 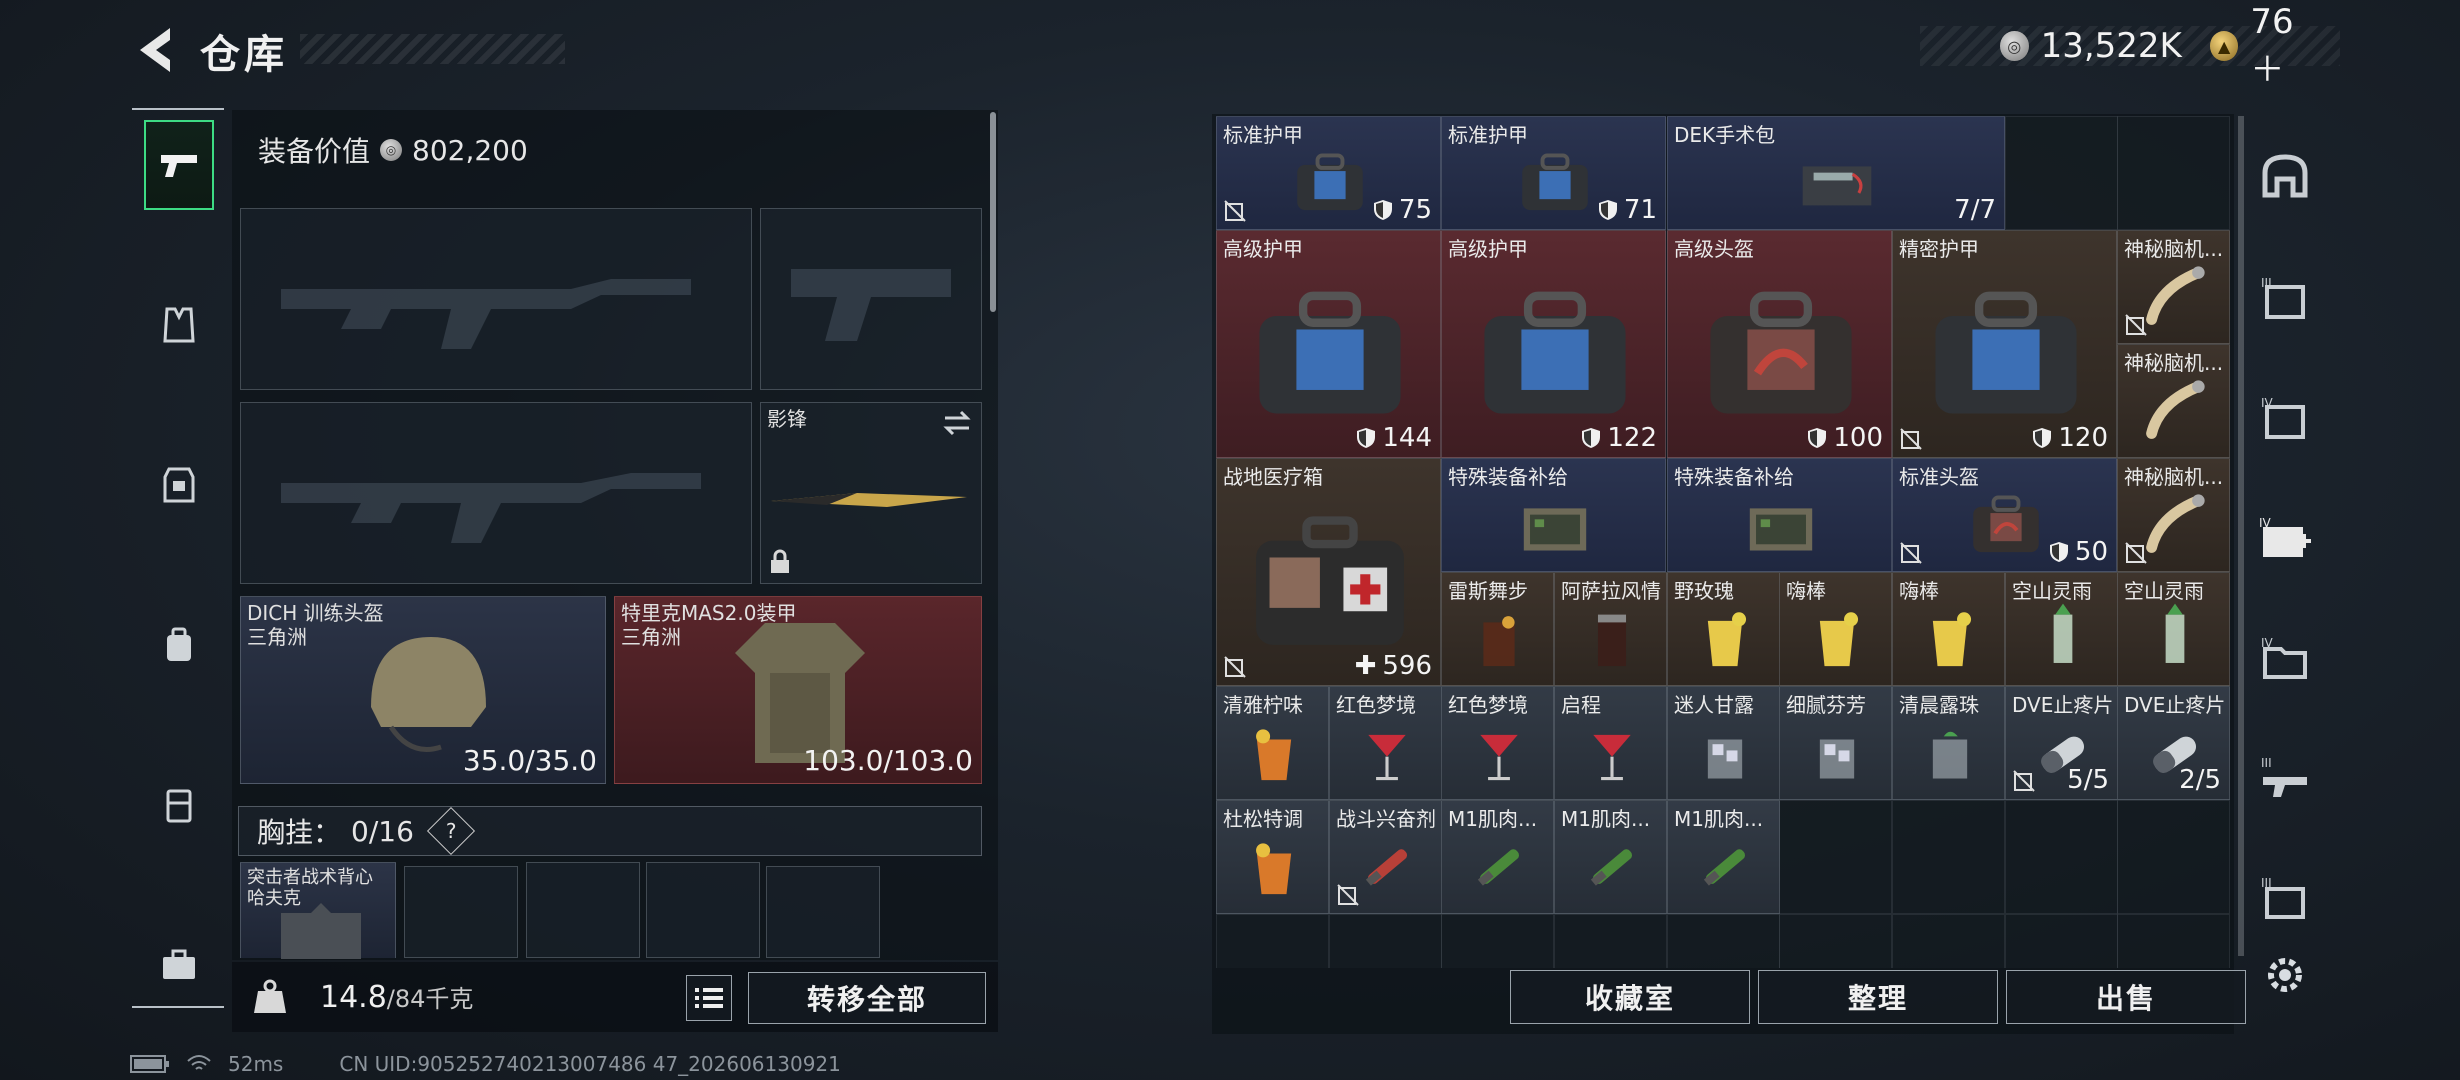 I want to click on nav-backpack, so click(x=179, y=645).